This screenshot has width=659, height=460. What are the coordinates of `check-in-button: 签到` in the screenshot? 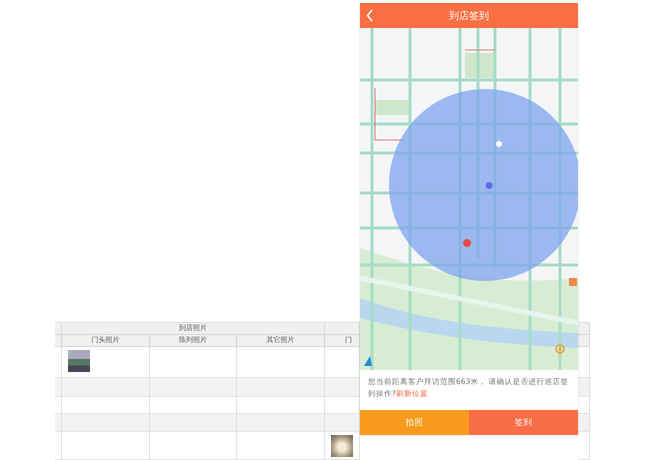 It's located at (523, 422).